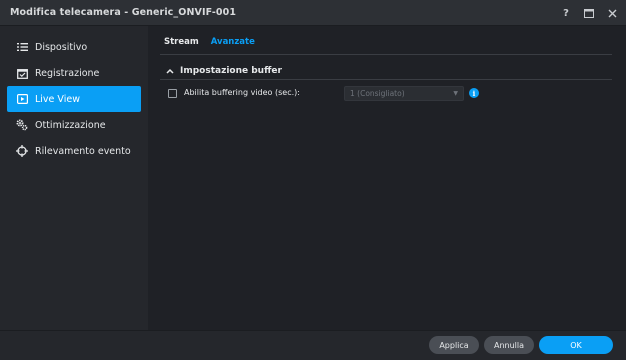 This screenshot has height=360, width=626. Describe the element at coordinates (377, 93) in the screenshot. I see `buffering-select-value: 1 (Consigliato)` at that location.